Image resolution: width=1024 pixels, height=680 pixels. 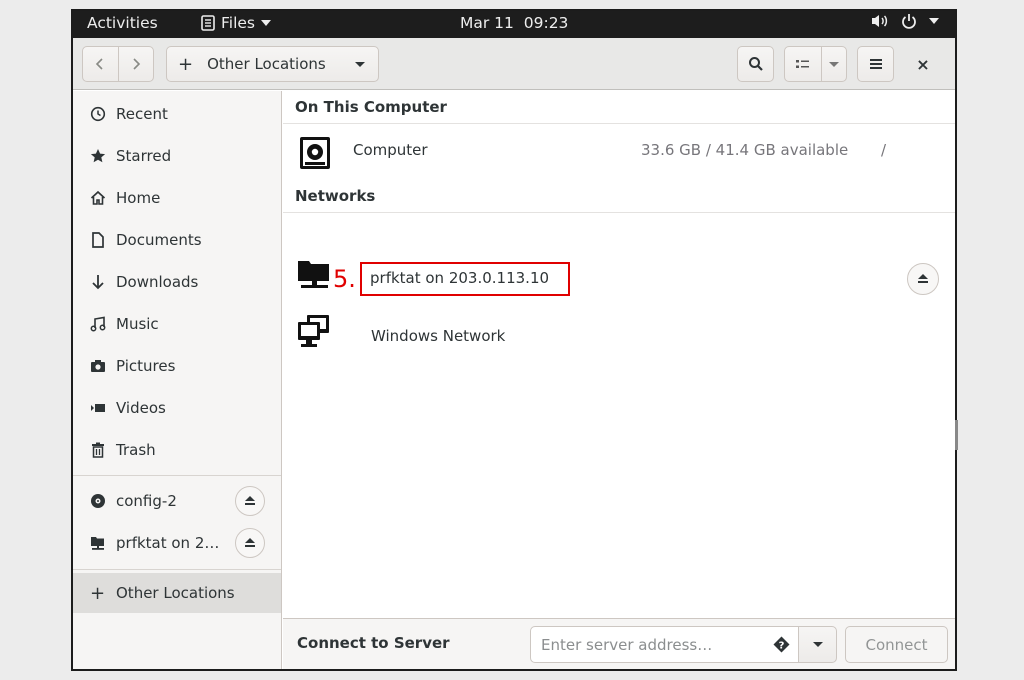 I want to click on camera-icon, so click(x=97, y=366).